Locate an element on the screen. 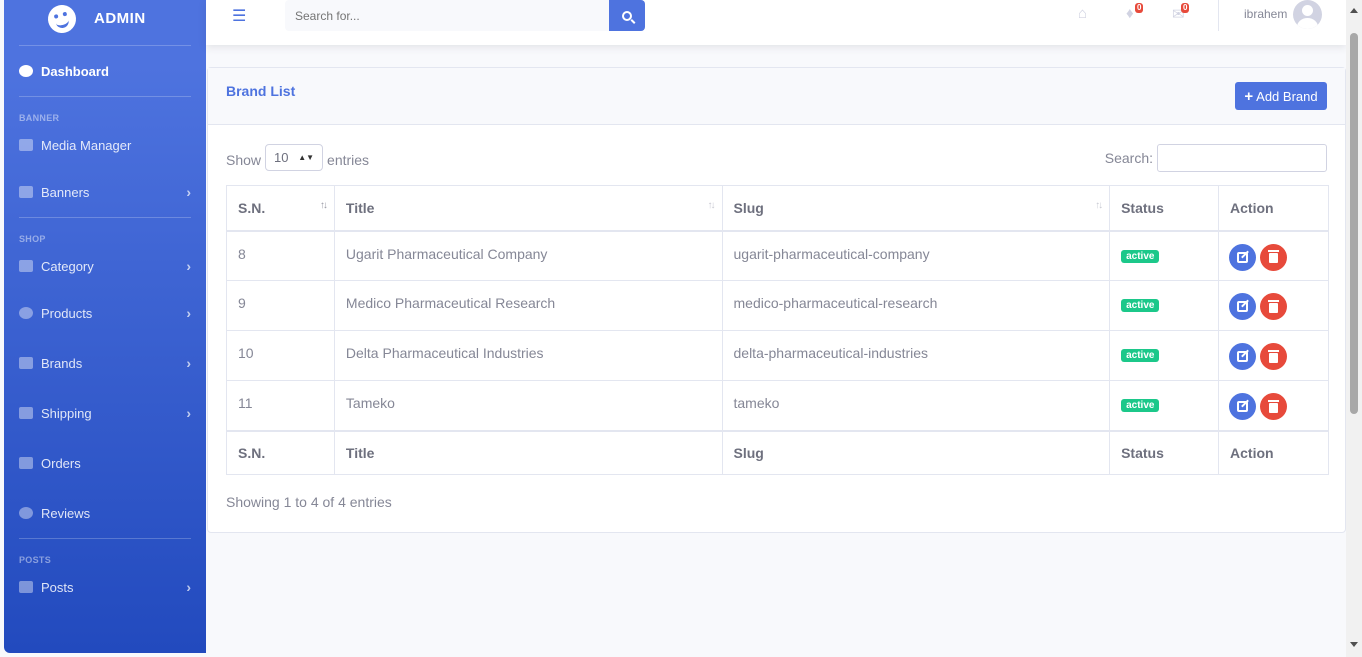 Image resolution: width=1362 pixels, height=657 pixels. column-header-label: S.N. is located at coordinates (252, 207).